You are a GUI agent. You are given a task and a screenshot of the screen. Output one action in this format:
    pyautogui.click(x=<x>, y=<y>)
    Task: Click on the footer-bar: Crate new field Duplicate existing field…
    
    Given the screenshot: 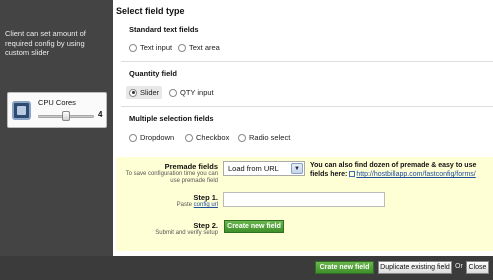 What is the action you would take?
    pyautogui.click(x=246, y=268)
    